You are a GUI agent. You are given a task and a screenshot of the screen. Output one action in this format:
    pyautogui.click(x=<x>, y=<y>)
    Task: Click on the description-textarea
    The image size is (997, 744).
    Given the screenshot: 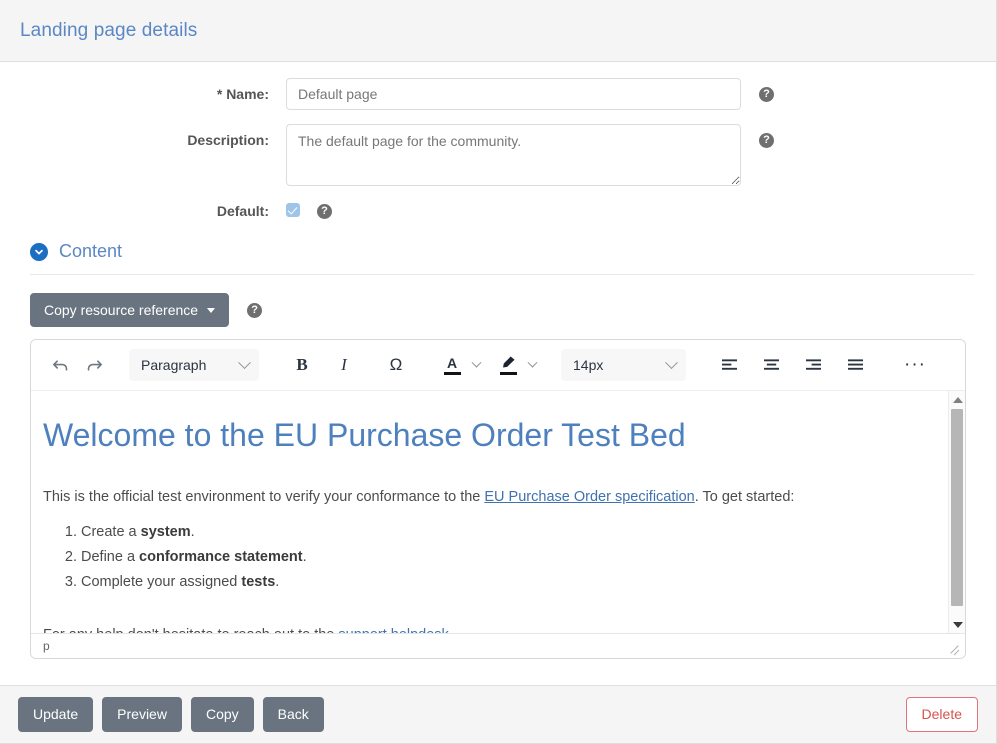 What is the action you would take?
    pyautogui.click(x=513, y=155)
    